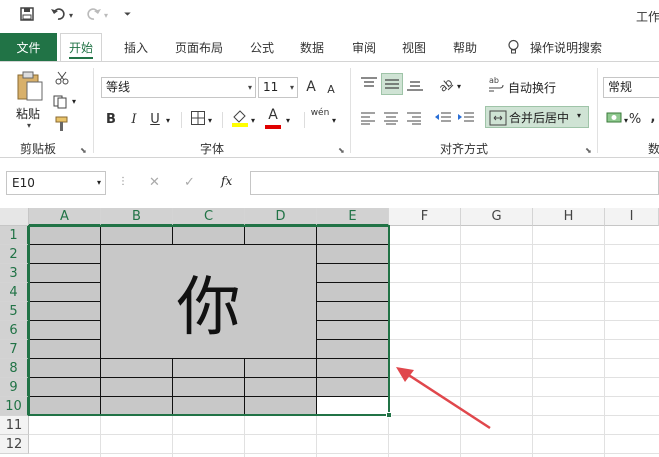  What do you see at coordinates (588, 150) in the screenshot?
I see `alignment-launcher-icon: ⬊` at bounding box center [588, 150].